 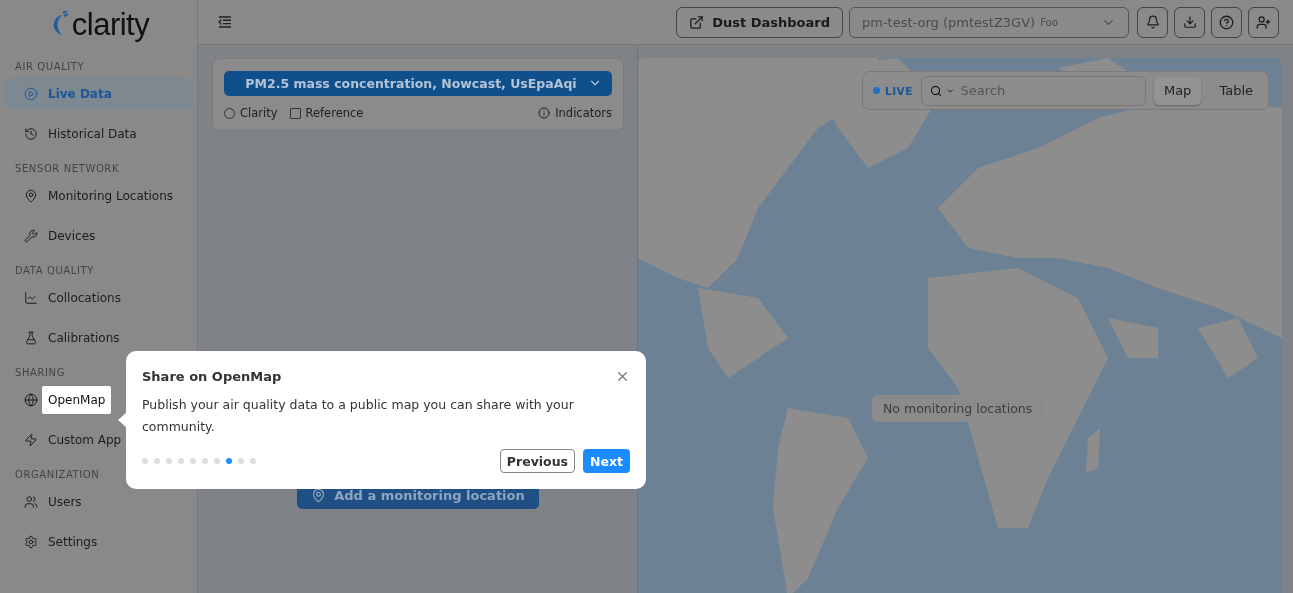 I want to click on lightning-icon, so click(x=31, y=440).